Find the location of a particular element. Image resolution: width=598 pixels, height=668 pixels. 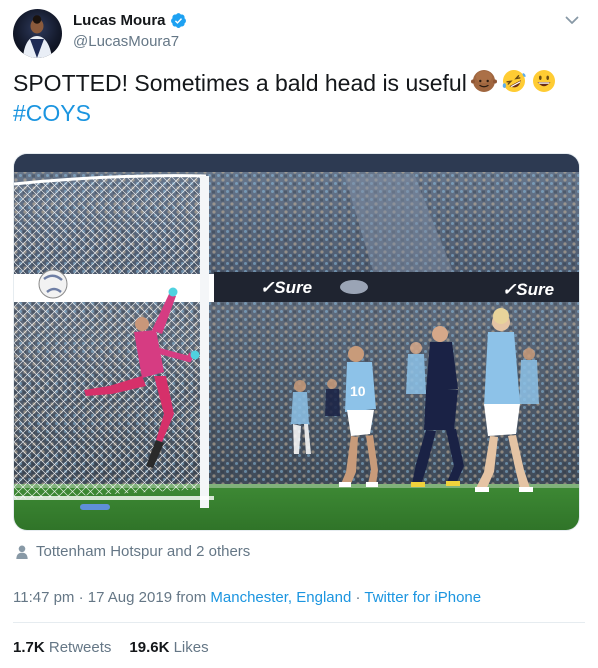

author-name-row: Lucas Moura is located at coordinates (130, 20).